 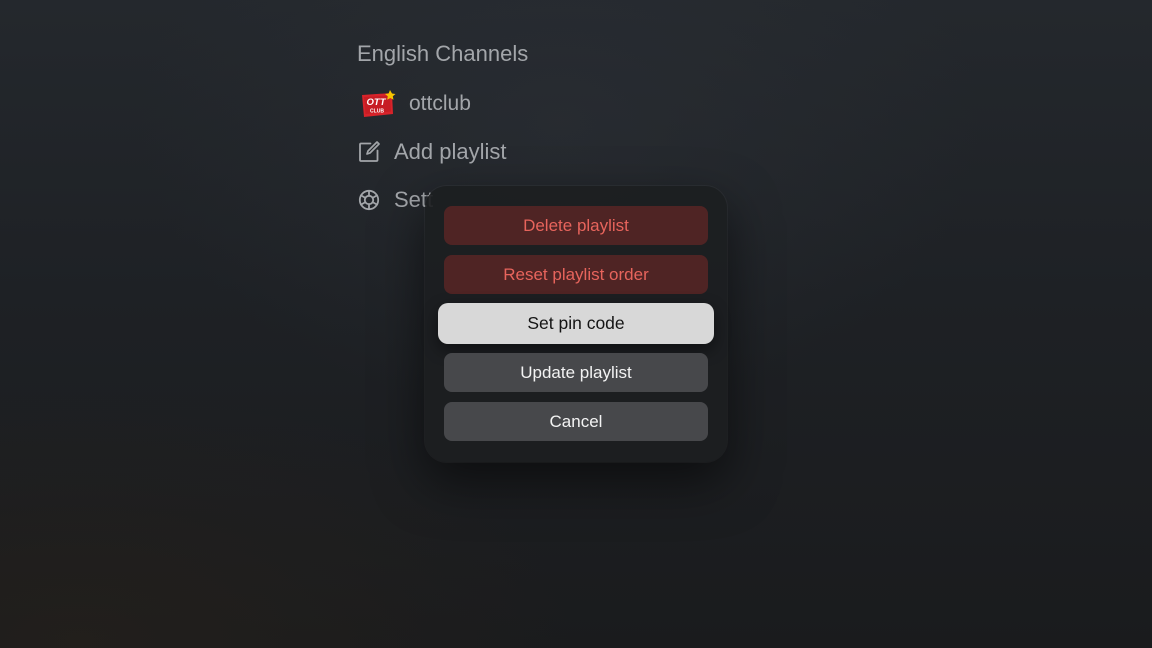 I want to click on playlist-item-ottclub: OTT CLUB ottclub, so click(x=414, y=104).